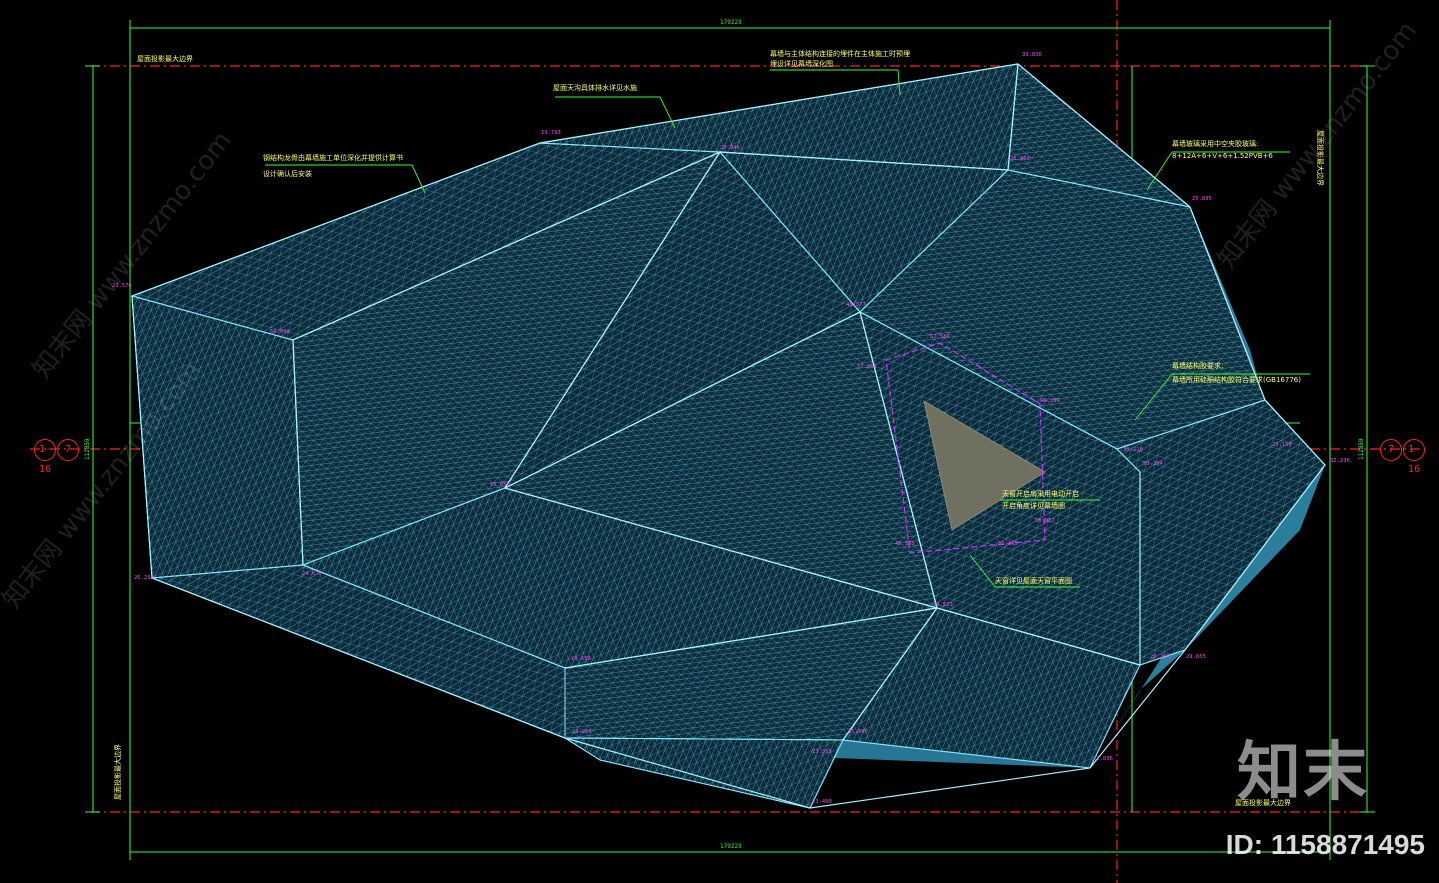  I want to click on watermark-id: ID: 1158871495, so click(1325, 844).